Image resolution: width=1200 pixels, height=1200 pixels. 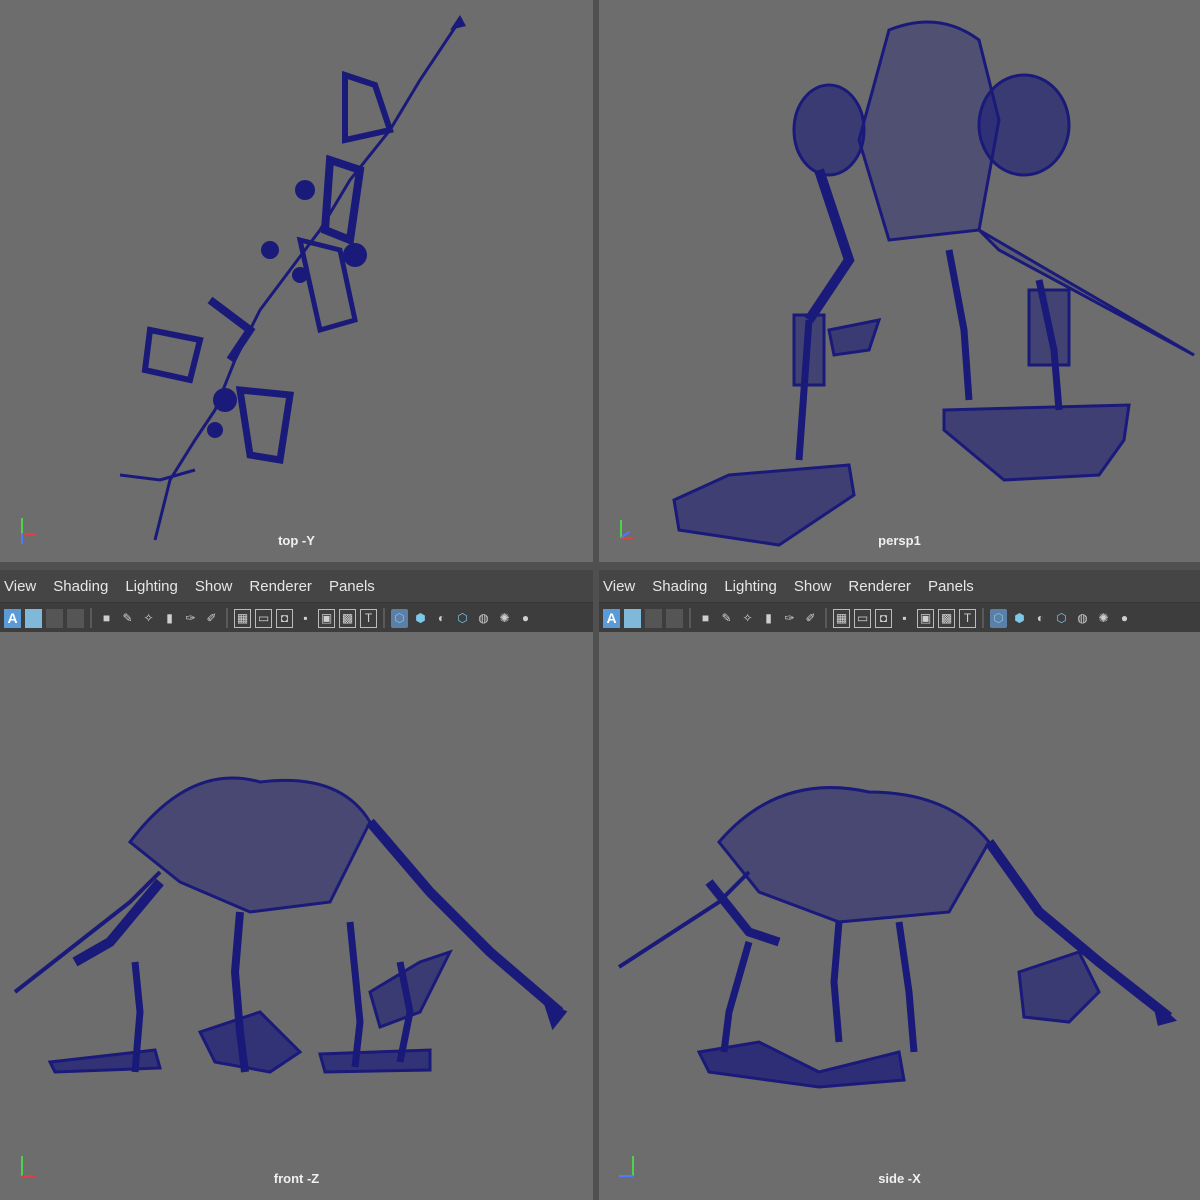 I want to click on wireframe-model-side, so click(x=897, y=937).